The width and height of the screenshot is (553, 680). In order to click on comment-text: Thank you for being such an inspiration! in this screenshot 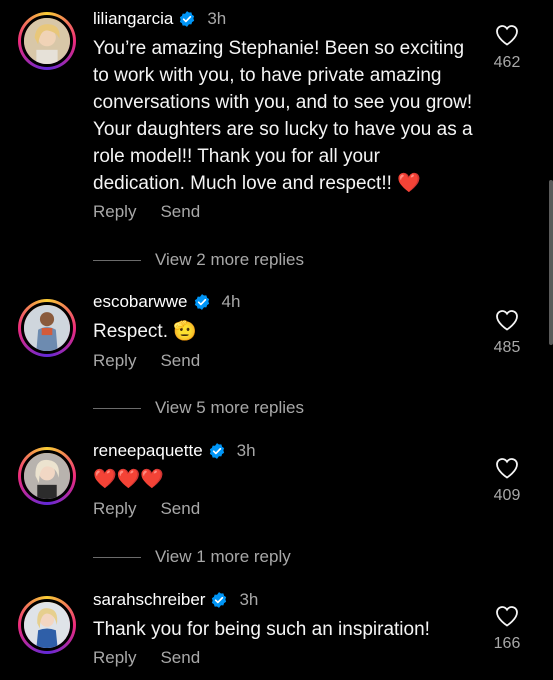, I will do `click(261, 629)`.